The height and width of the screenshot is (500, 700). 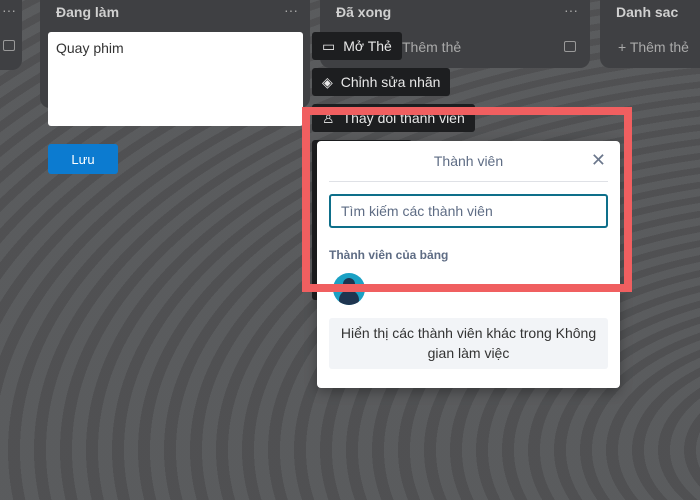 I want to click on save-button: Lưu, so click(x=83, y=159).